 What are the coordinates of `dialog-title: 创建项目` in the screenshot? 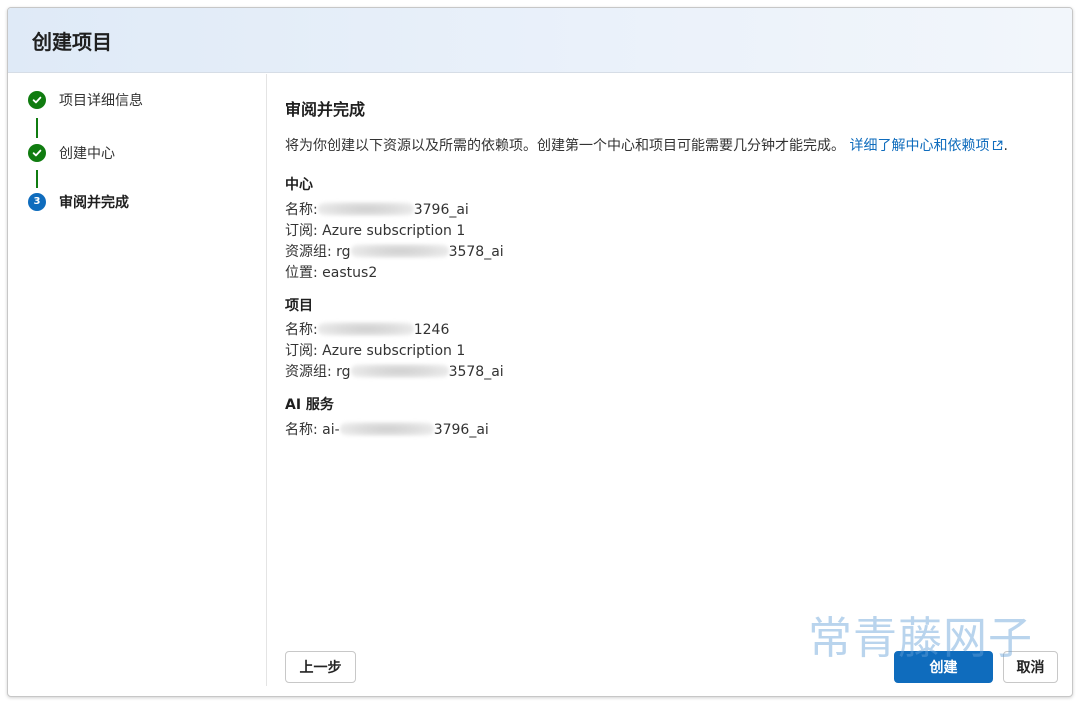 It's located at (72, 42).